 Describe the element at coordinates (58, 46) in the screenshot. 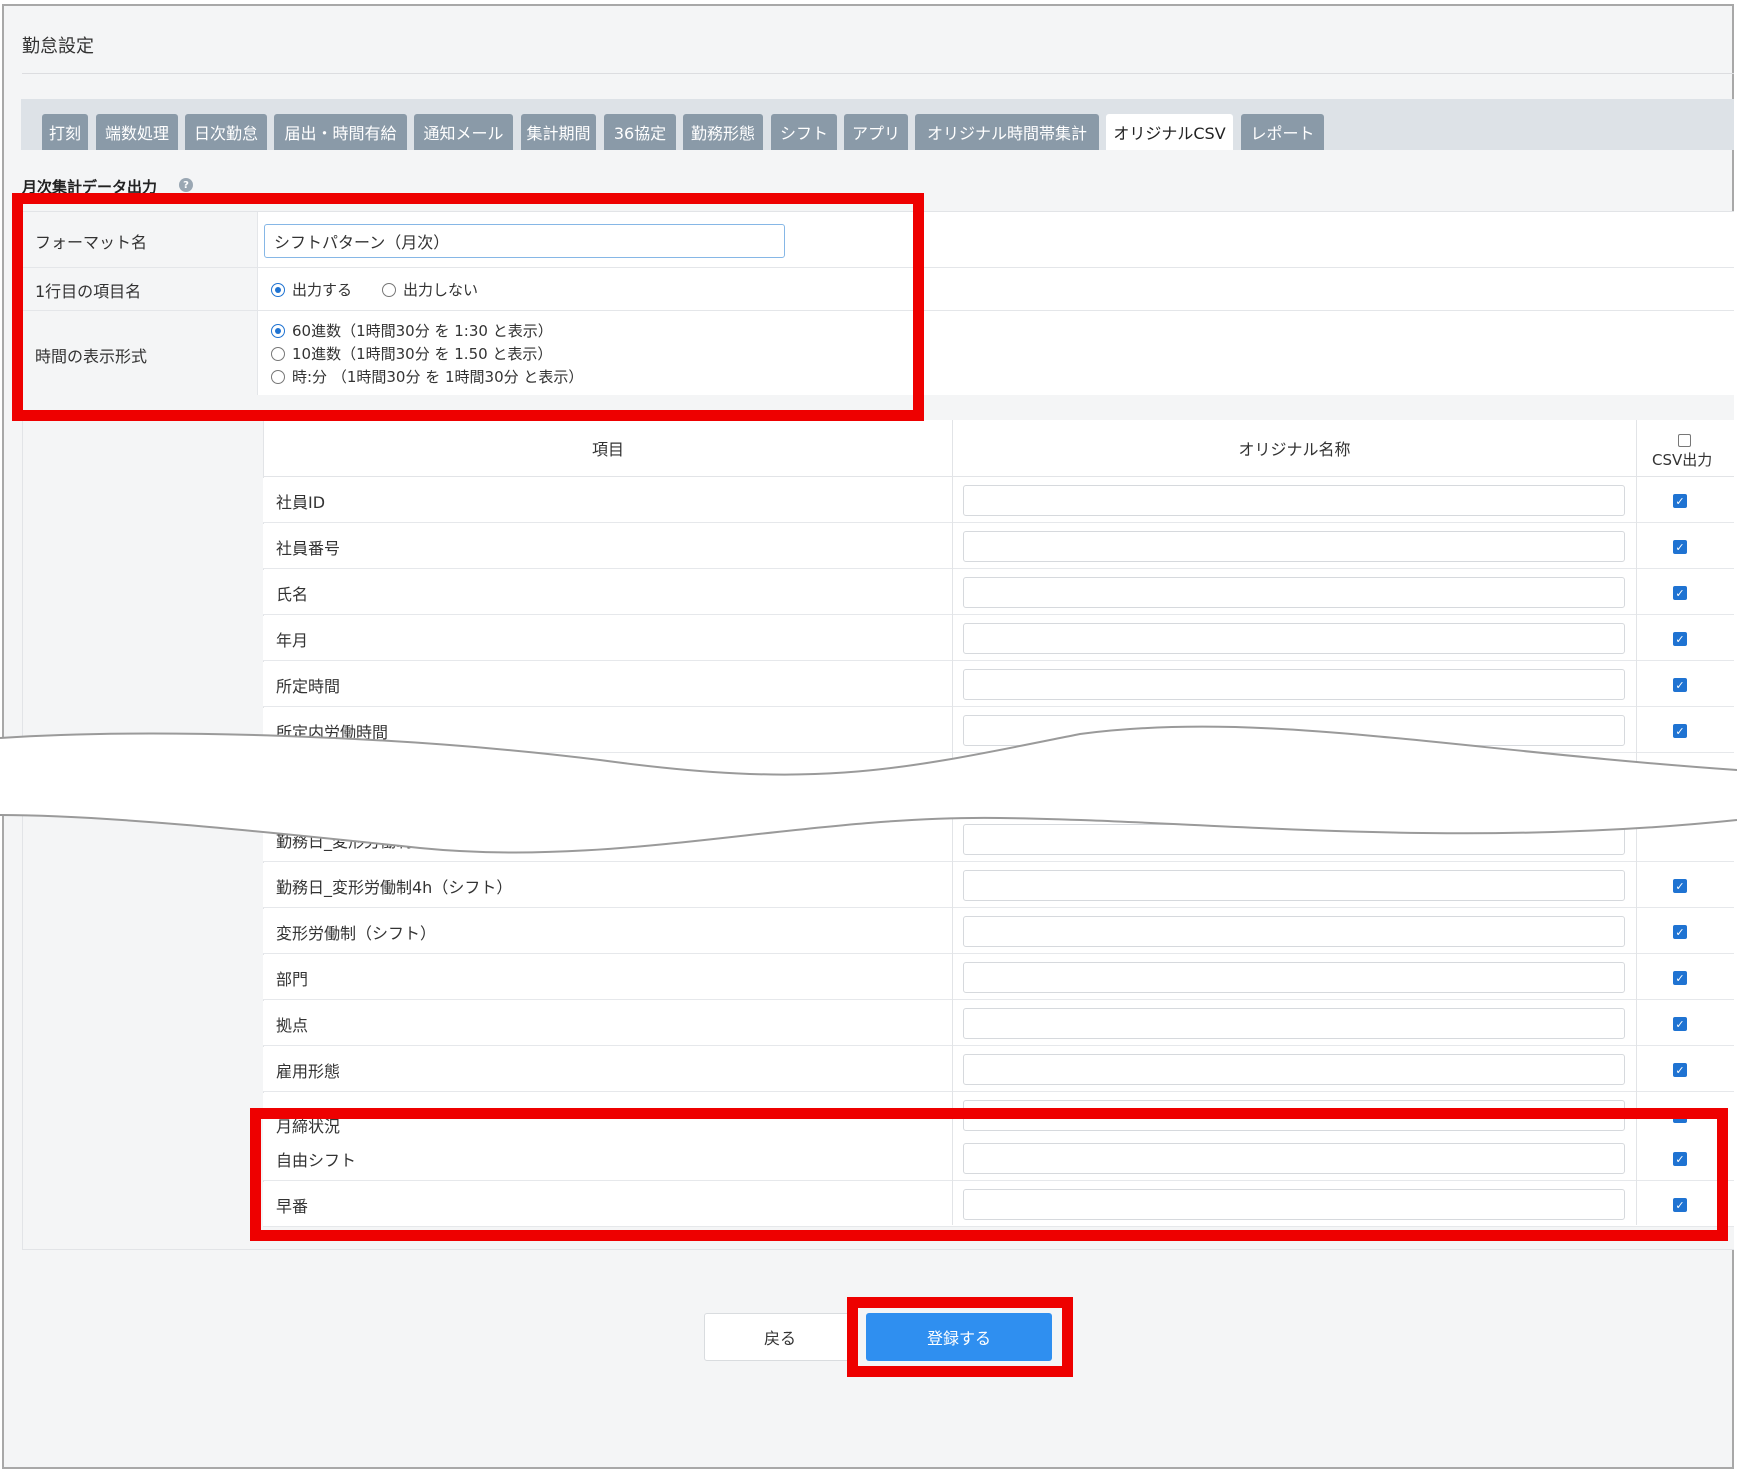

I see `page-title: 勤怠設定` at that location.